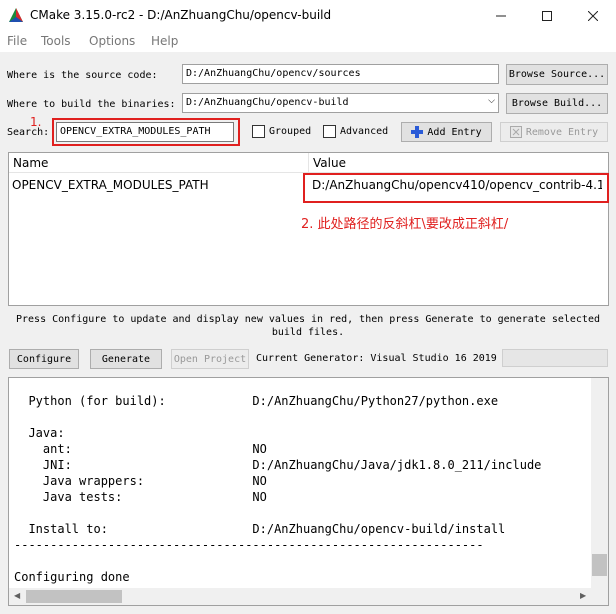  What do you see at coordinates (555, 358) in the screenshot?
I see `progress-bar` at bounding box center [555, 358].